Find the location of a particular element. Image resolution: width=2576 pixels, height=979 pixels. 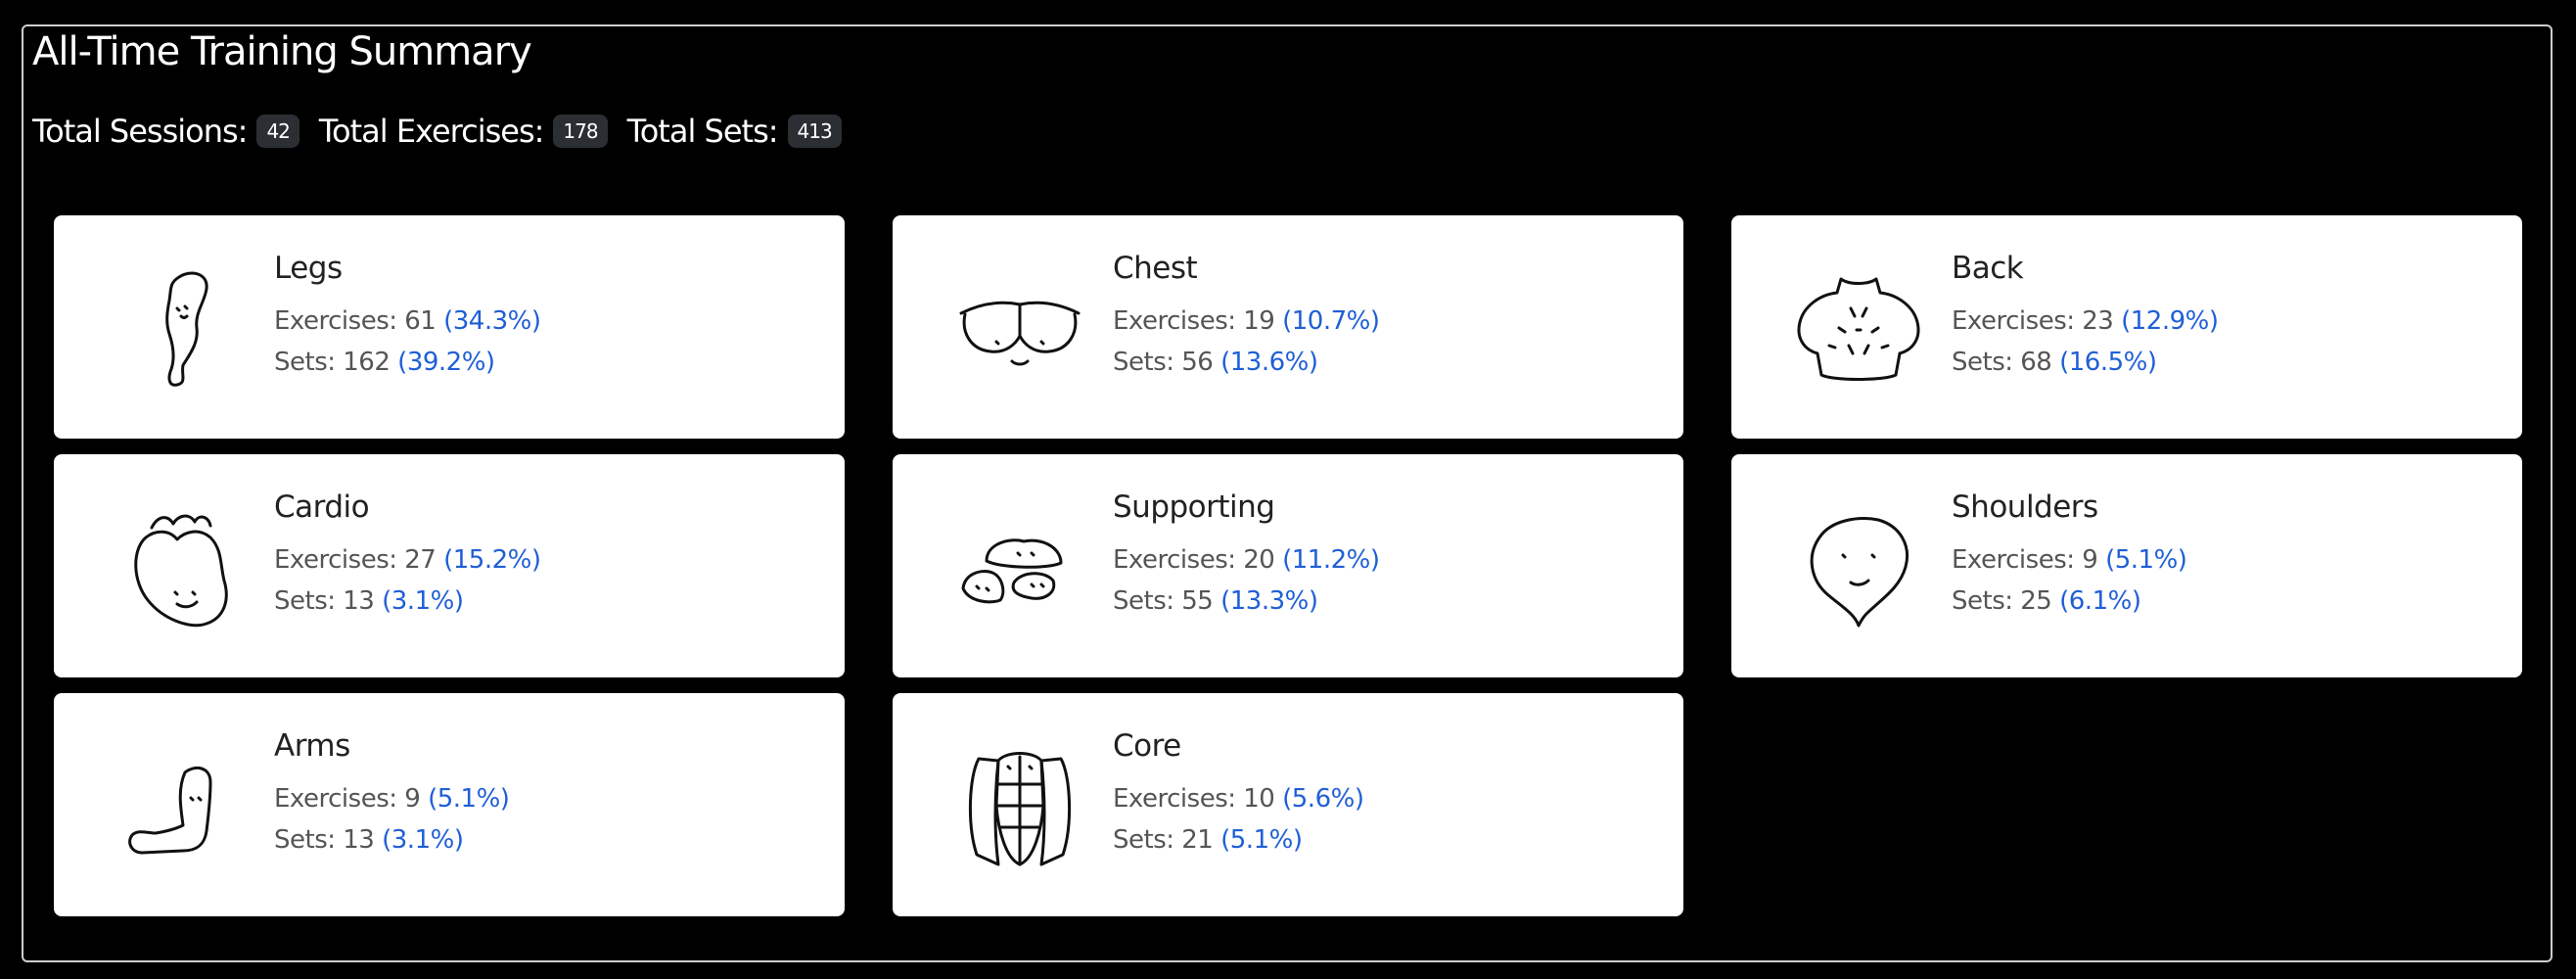

page-title: All-Time Training Summary is located at coordinates (282, 51).